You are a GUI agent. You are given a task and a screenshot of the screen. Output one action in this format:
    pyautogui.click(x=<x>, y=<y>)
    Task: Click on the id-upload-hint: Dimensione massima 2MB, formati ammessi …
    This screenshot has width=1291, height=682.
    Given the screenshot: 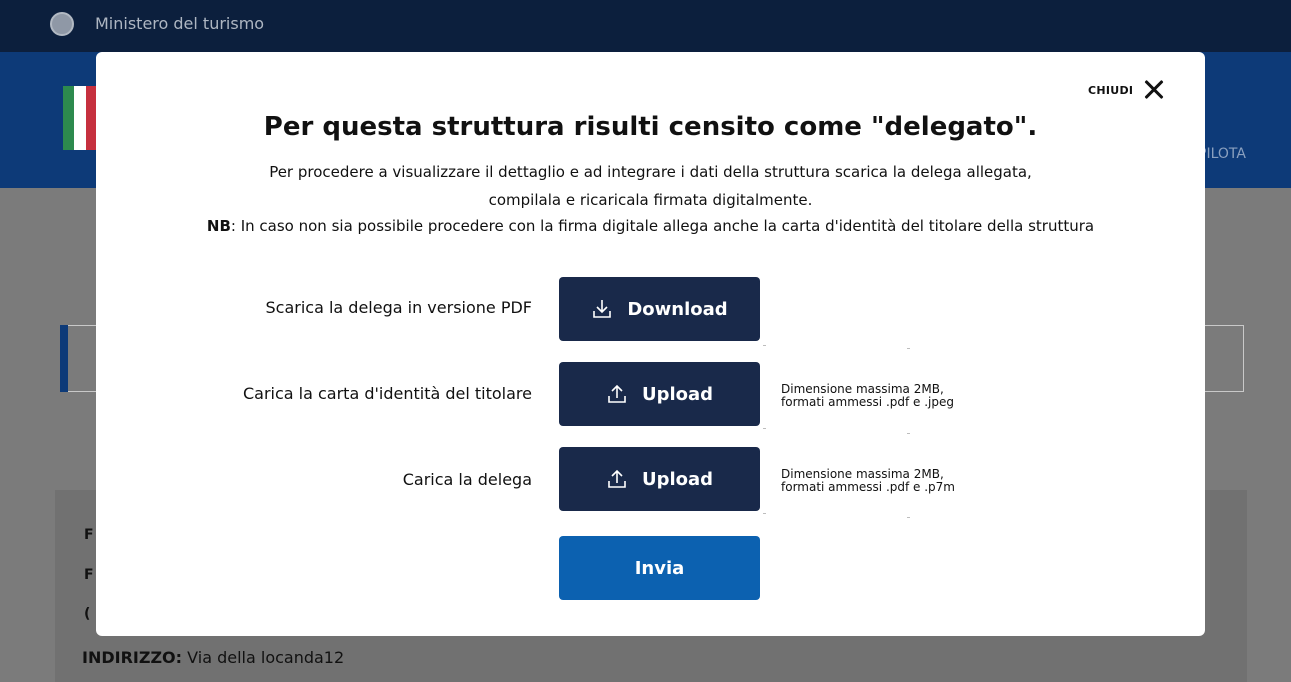 What is the action you would take?
    pyautogui.click(x=867, y=396)
    